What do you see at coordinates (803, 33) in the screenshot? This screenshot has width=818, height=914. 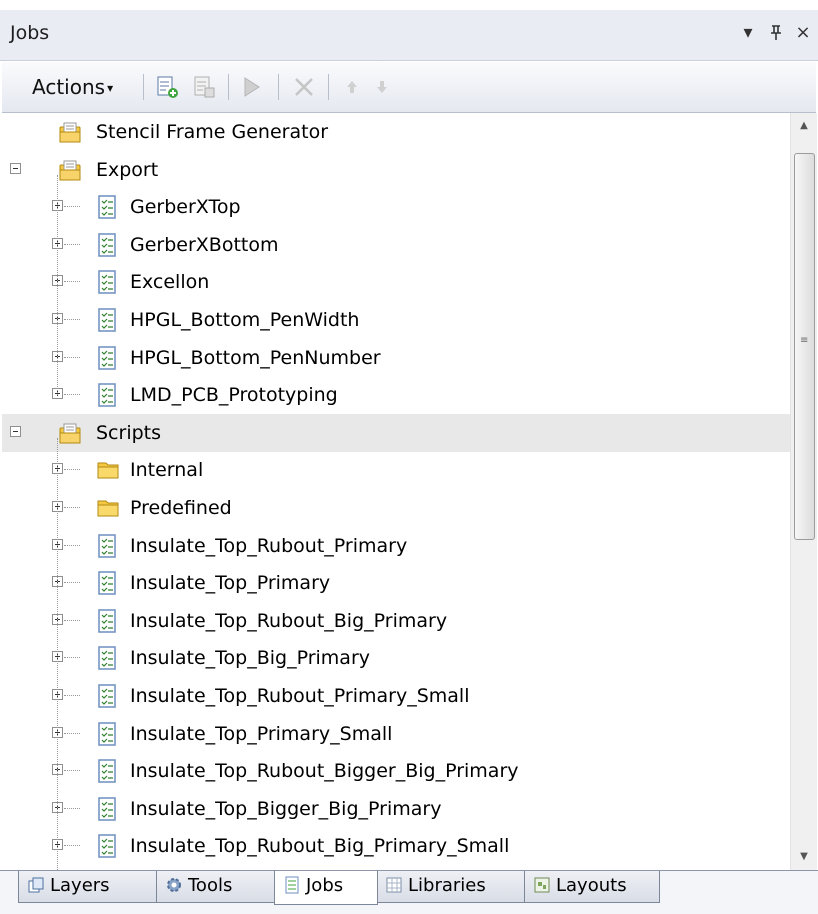 I see `close-icon: ×` at bounding box center [803, 33].